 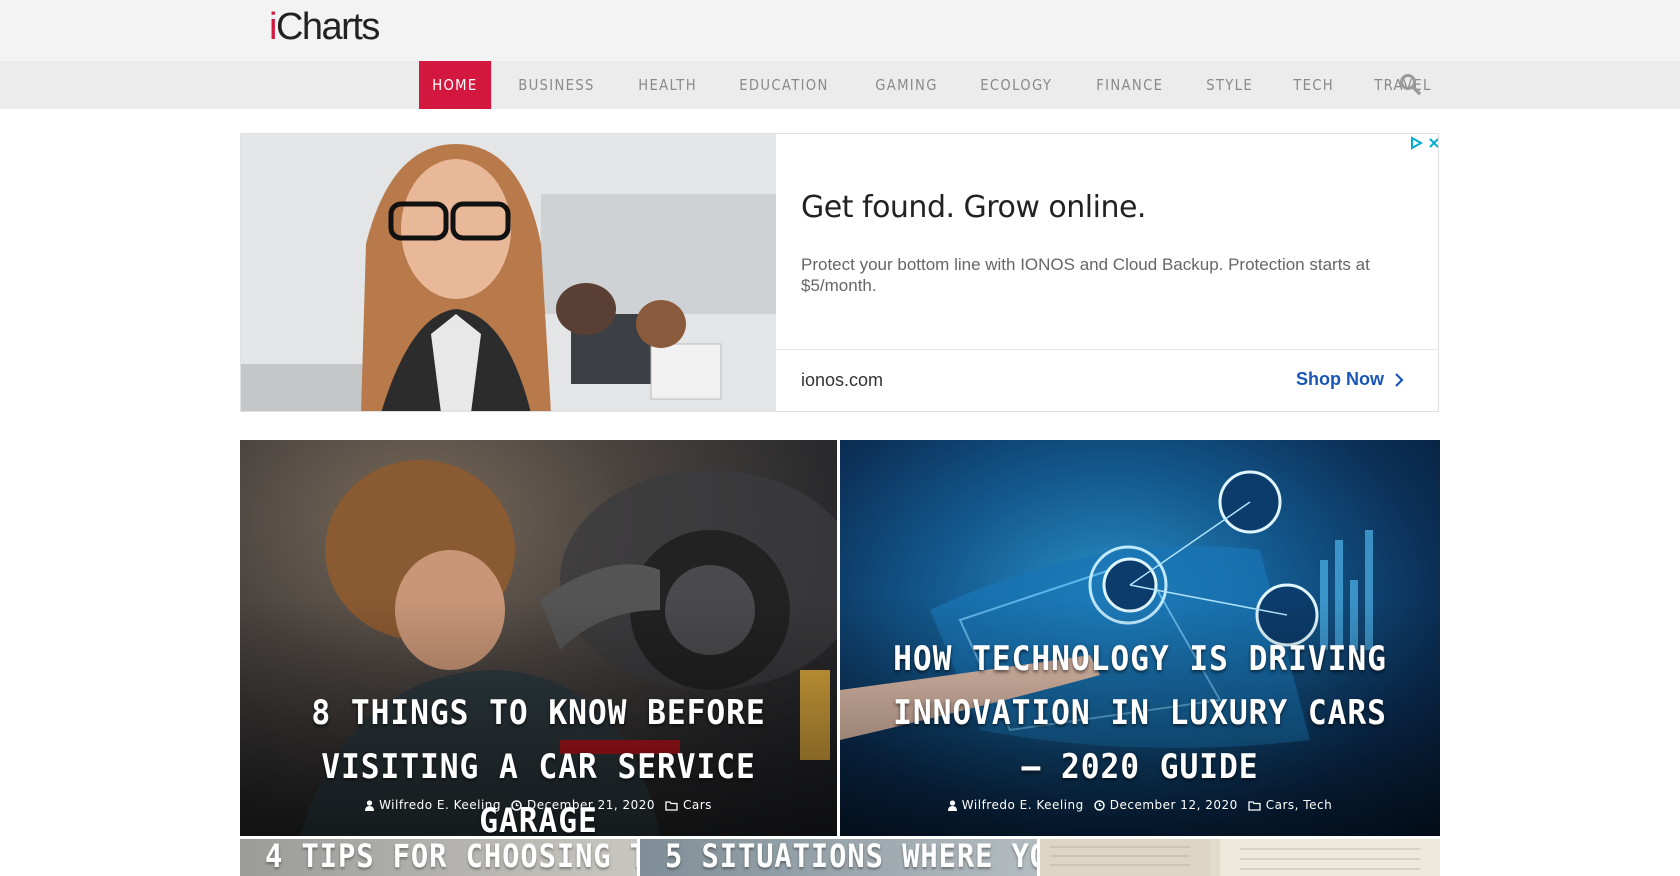 I want to click on nav-item-style: STYLE, so click(x=1229, y=85).